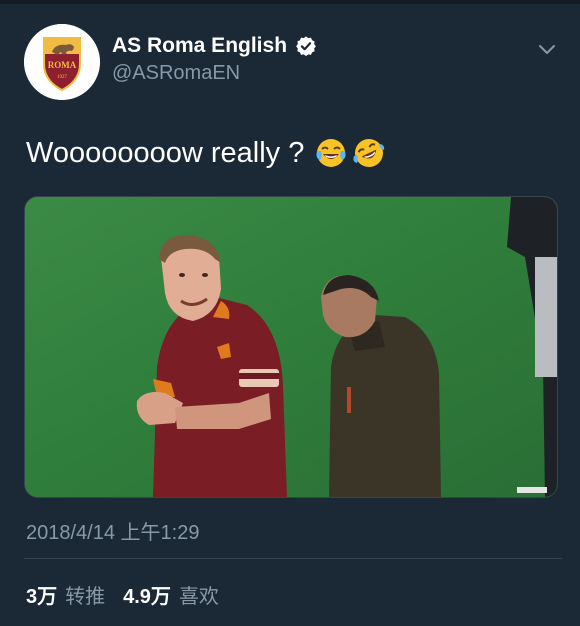  Describe the element at coordinates (199, 594) in the screenshot. I see `likes-label: 喜欢` at that location.